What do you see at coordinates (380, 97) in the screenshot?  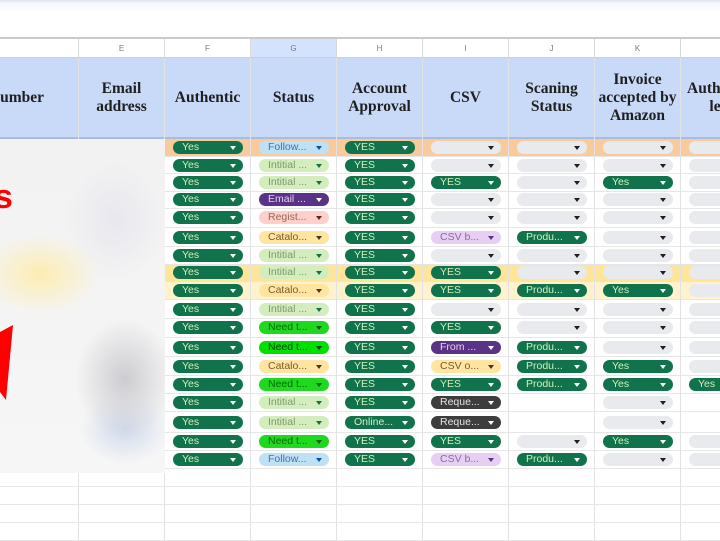 I see `header-col-h: Account Approval` at bounding box center [380, 97].